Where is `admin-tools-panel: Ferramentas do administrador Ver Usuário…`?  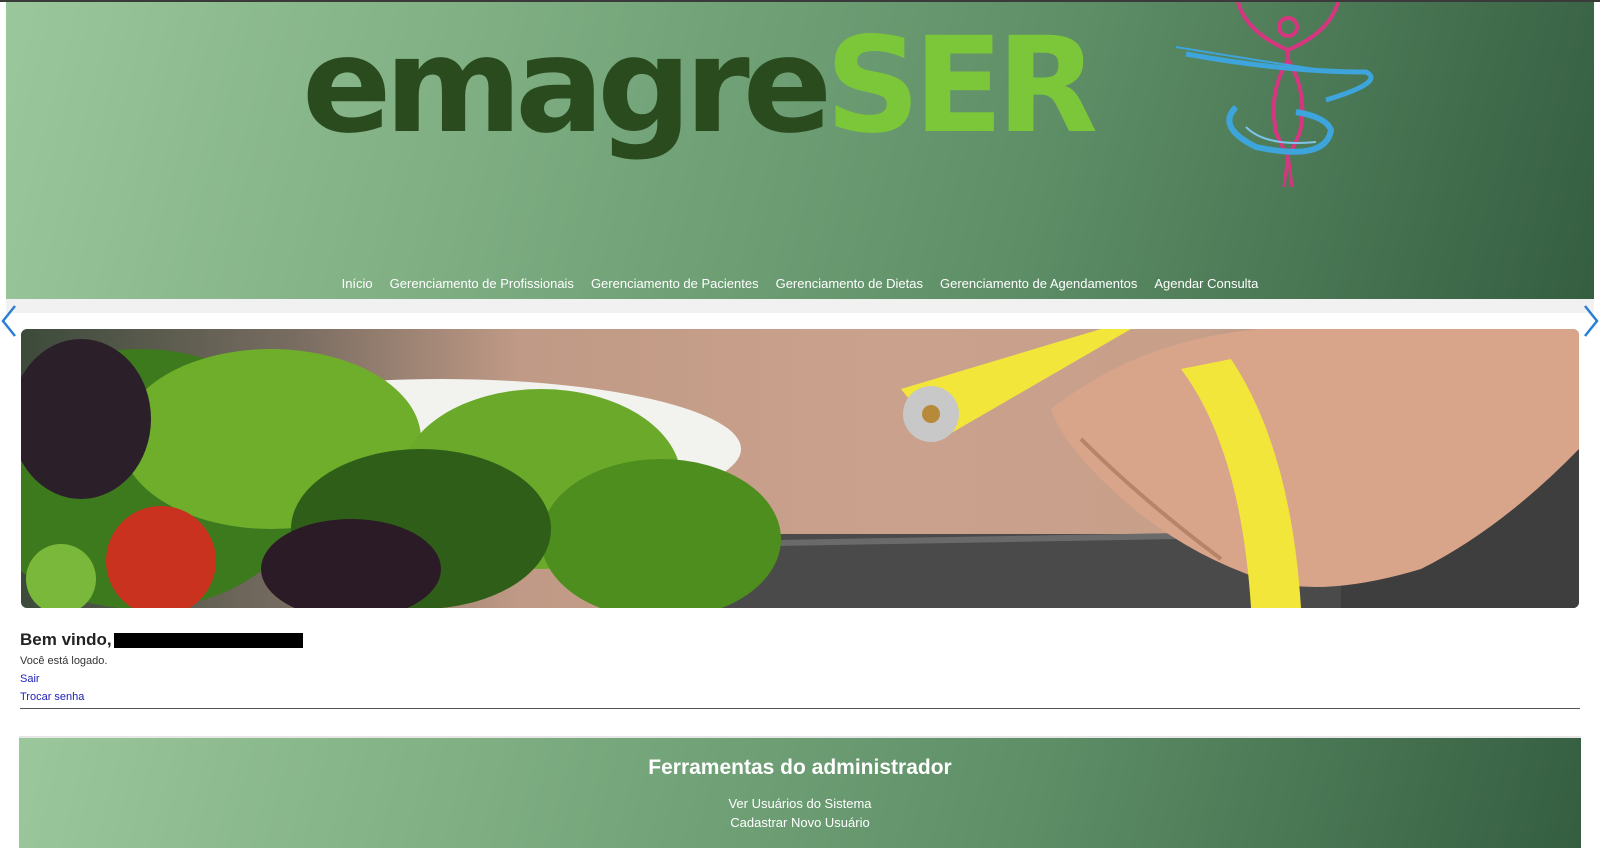 admin-tools-panel: Ferramentas do administrador Ver Usuário… is located at coordinates (800, 792).